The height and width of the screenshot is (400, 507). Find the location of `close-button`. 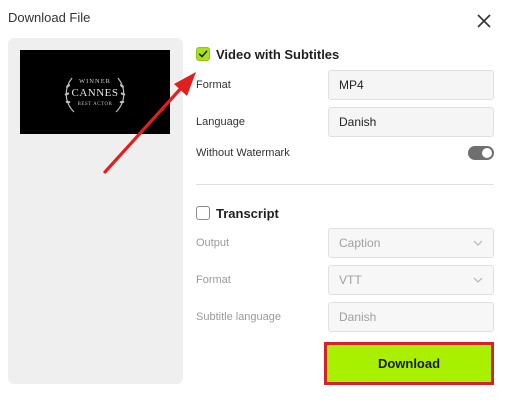

close-button is located at coordinates (484, 21).